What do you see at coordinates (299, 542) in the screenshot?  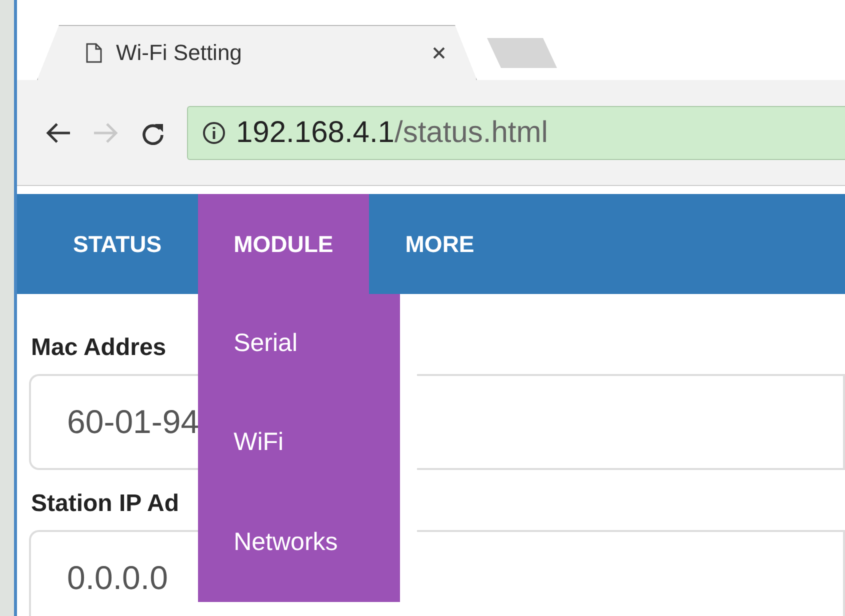 I see `menu-item: Networks` at bounding box center [299, 542].